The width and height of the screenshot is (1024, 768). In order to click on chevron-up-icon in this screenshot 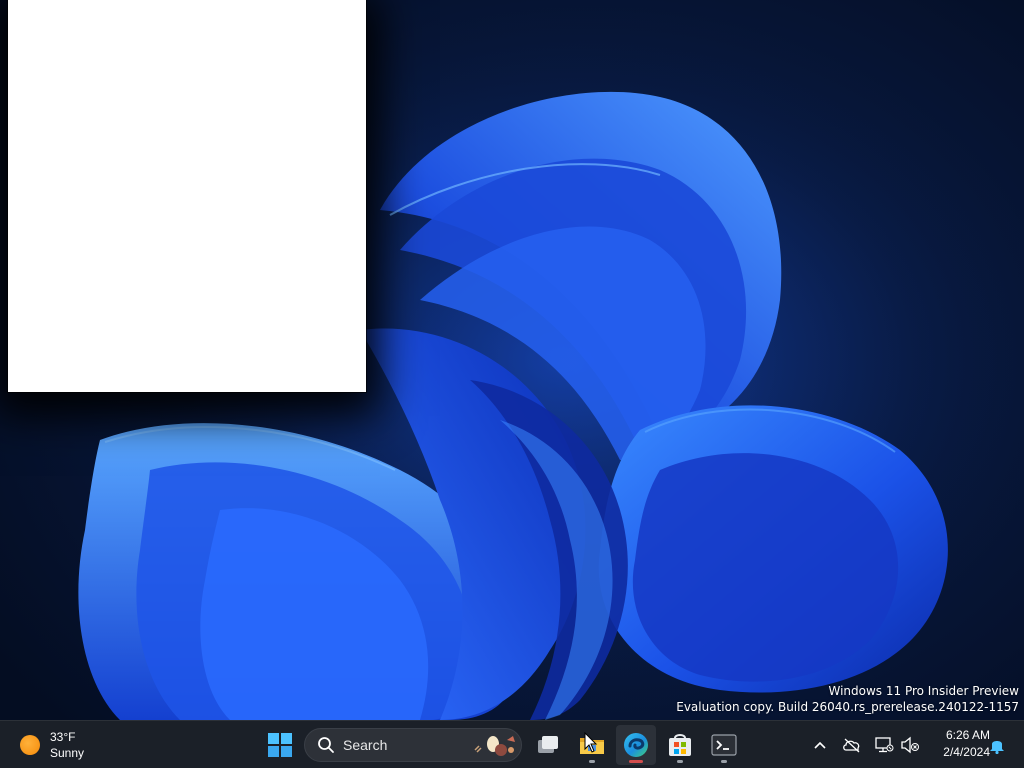, I will do `click(820, 745)`.